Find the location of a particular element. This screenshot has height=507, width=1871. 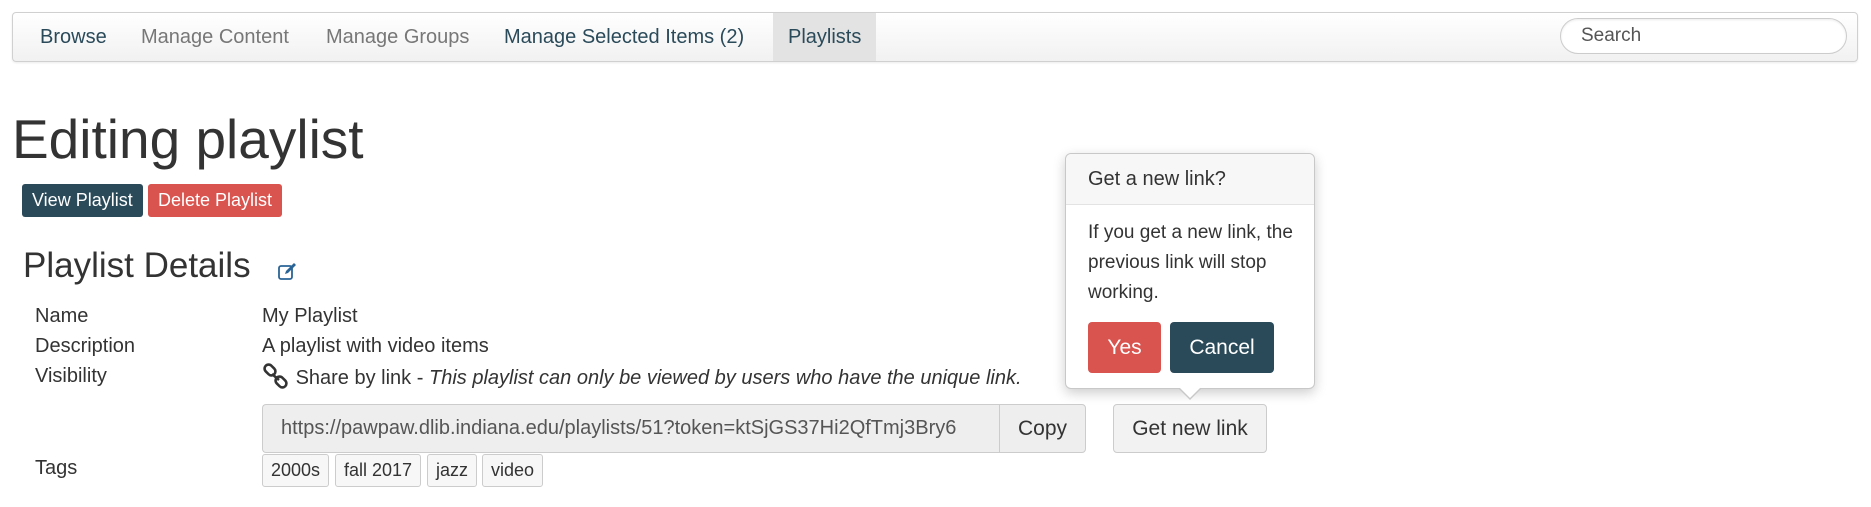

nav-browse: Browse is located at coordinates (73, 37).